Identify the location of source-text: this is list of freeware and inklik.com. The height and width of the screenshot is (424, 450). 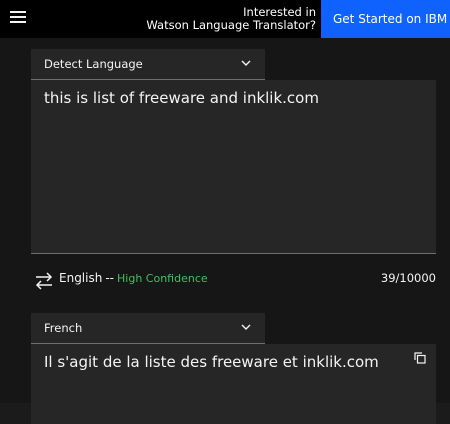
(181, 98).